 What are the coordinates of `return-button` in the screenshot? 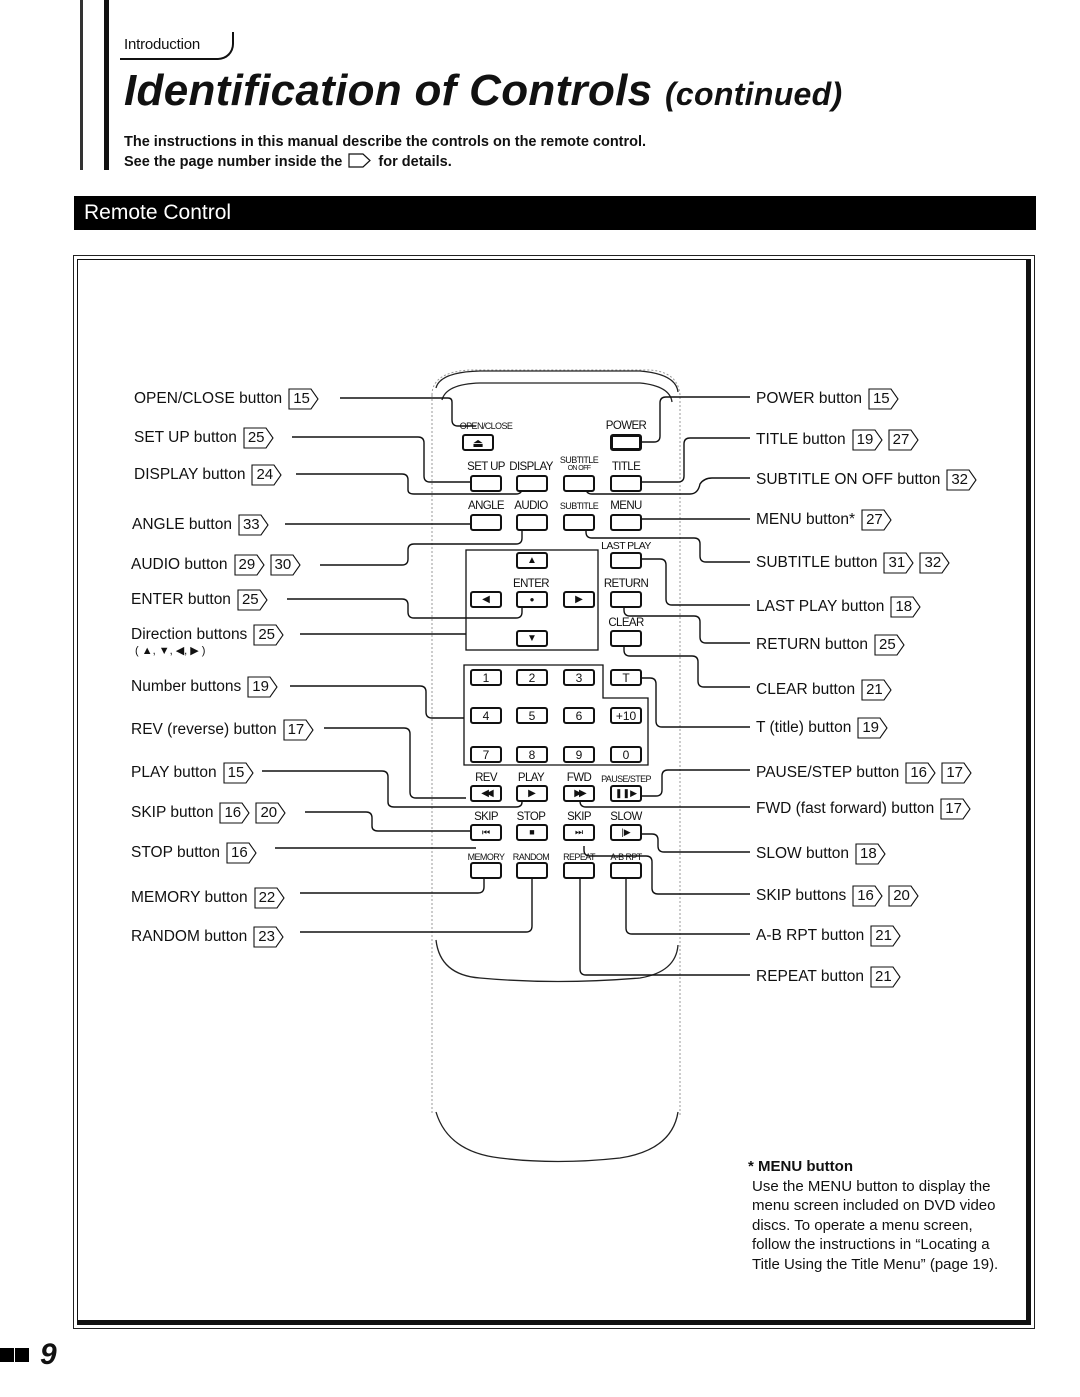 It's located at (626, 599).